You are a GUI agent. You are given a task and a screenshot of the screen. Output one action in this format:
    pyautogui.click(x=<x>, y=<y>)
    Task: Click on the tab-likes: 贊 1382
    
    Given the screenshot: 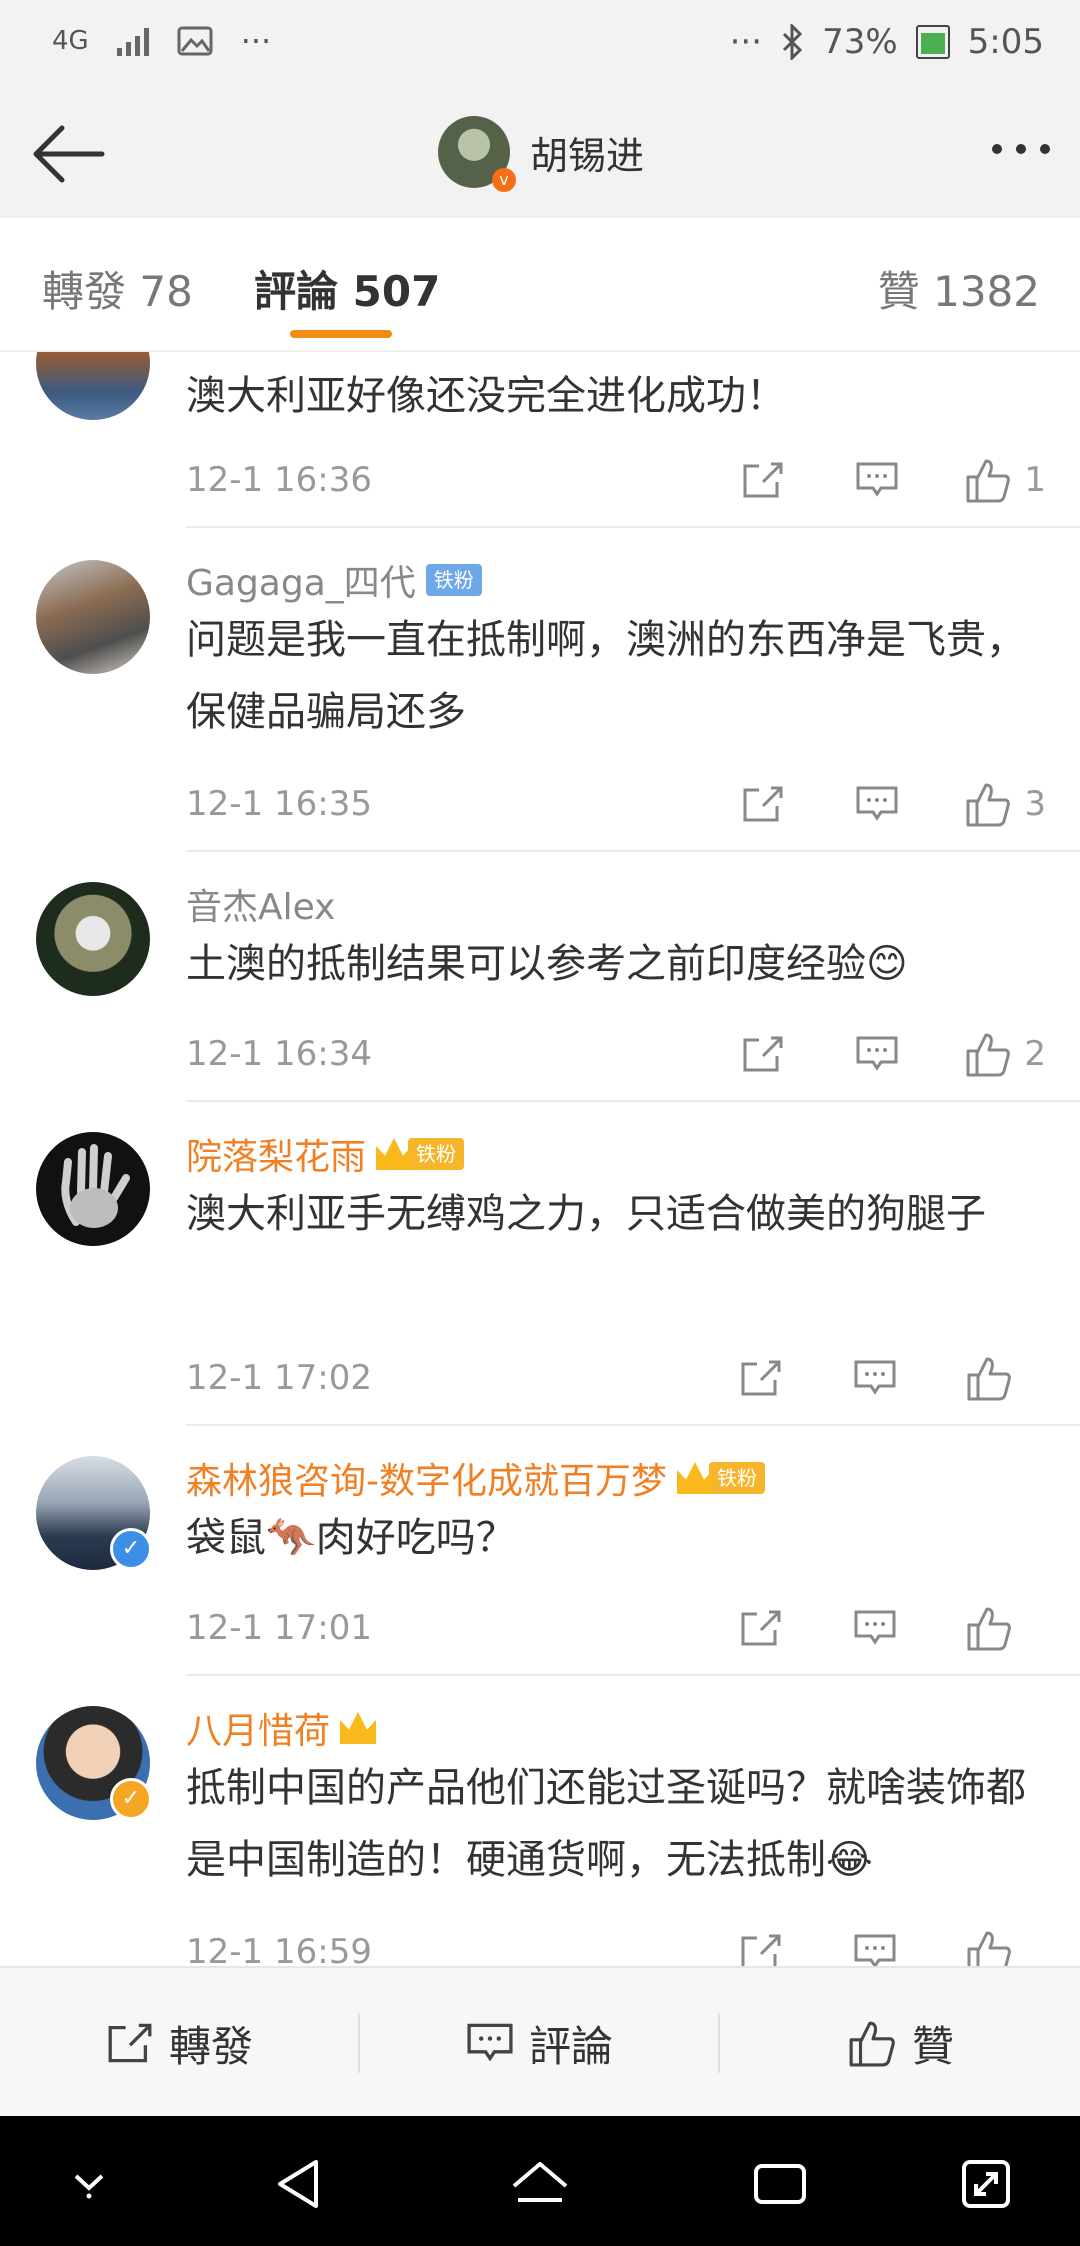 What is the action you would take?
    pyautogui.click(x=959, y=288)
    